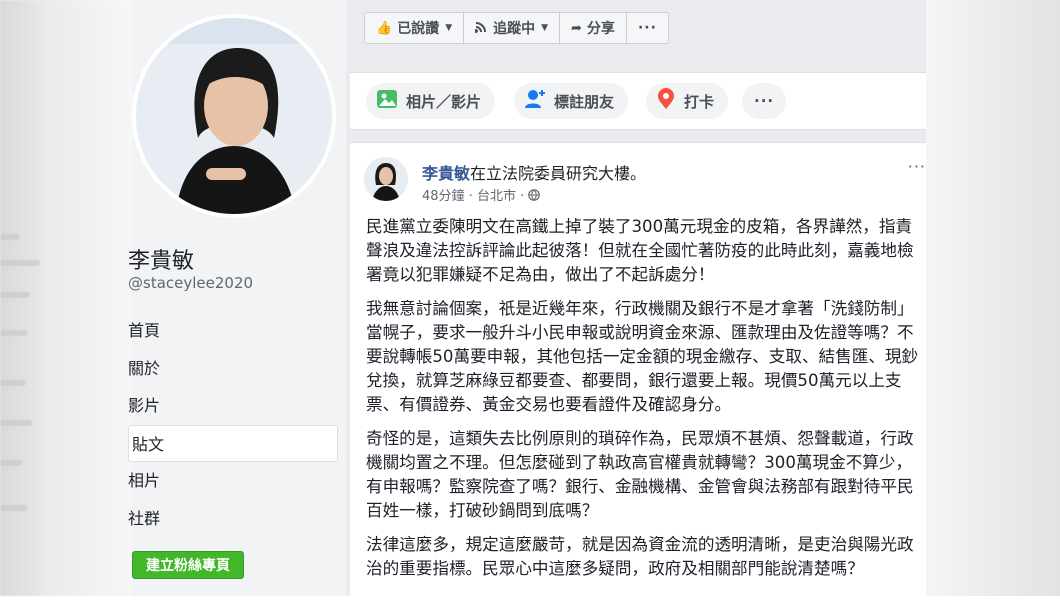  I want to click on tag-friends-label: 標註朋友, so click(584, 101).